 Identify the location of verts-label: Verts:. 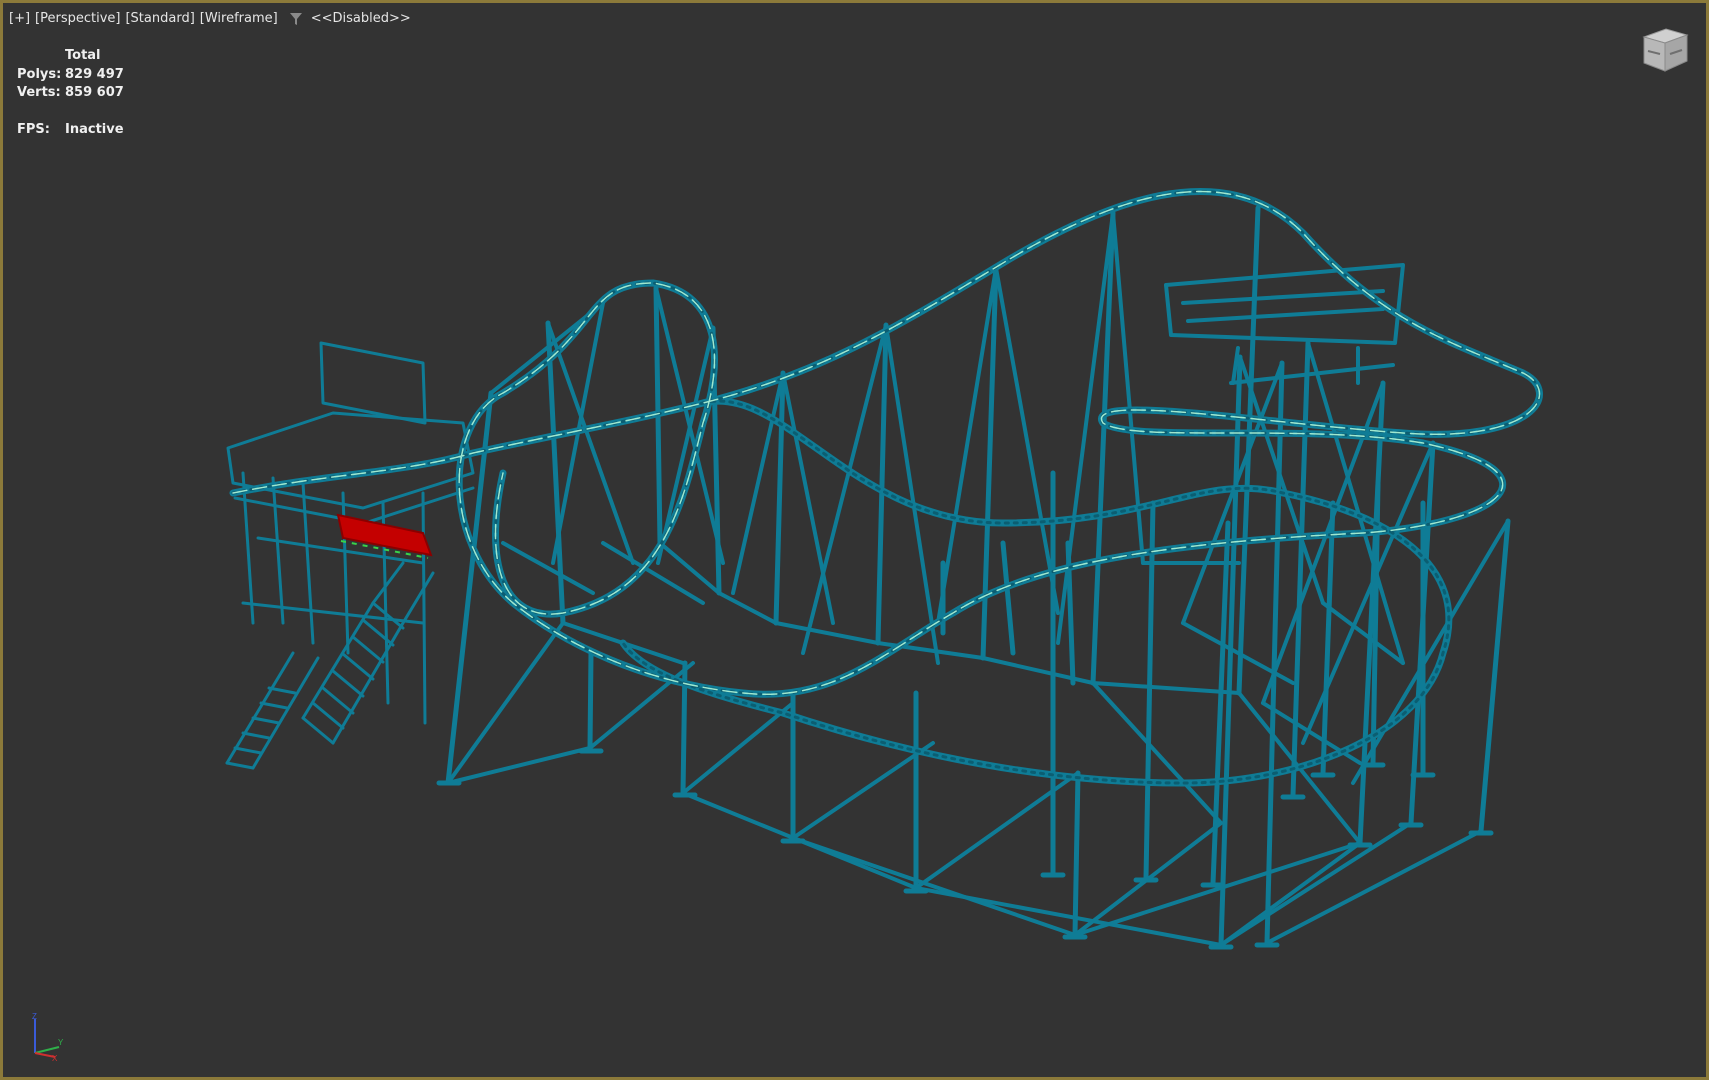
(39, 92).